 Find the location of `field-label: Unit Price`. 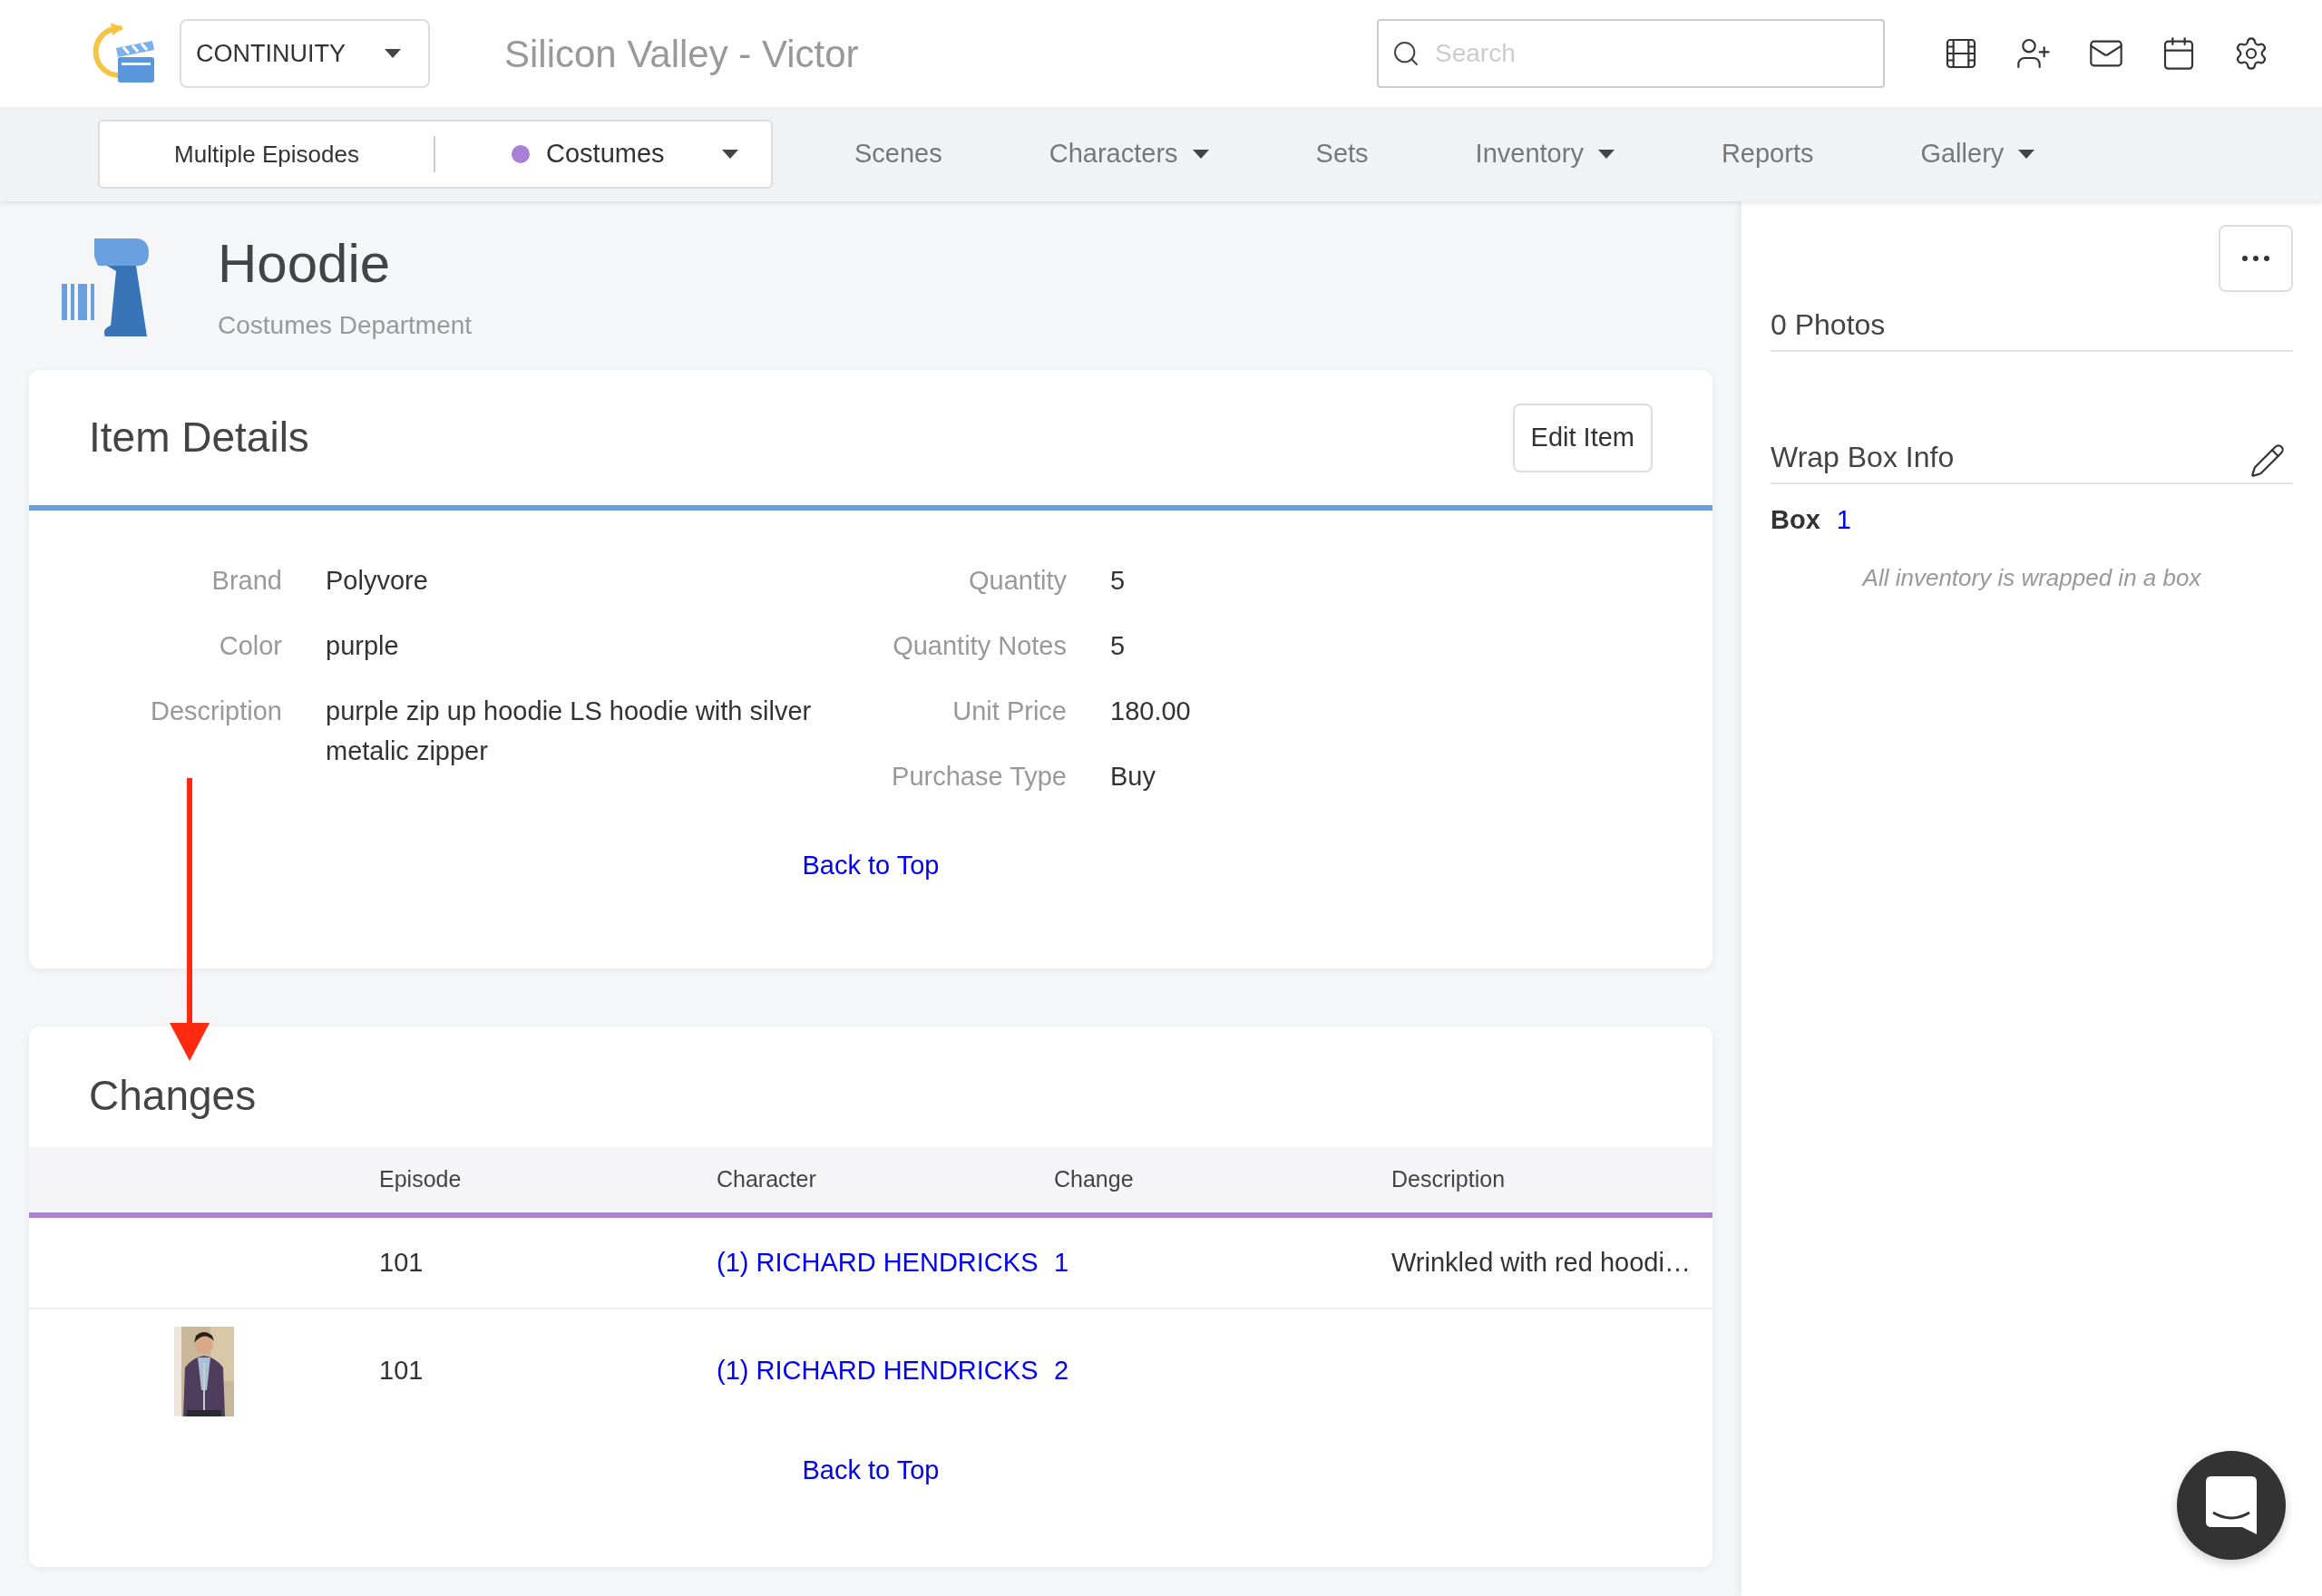

field-label: Unit Price is located at coordinates (1009, 711).